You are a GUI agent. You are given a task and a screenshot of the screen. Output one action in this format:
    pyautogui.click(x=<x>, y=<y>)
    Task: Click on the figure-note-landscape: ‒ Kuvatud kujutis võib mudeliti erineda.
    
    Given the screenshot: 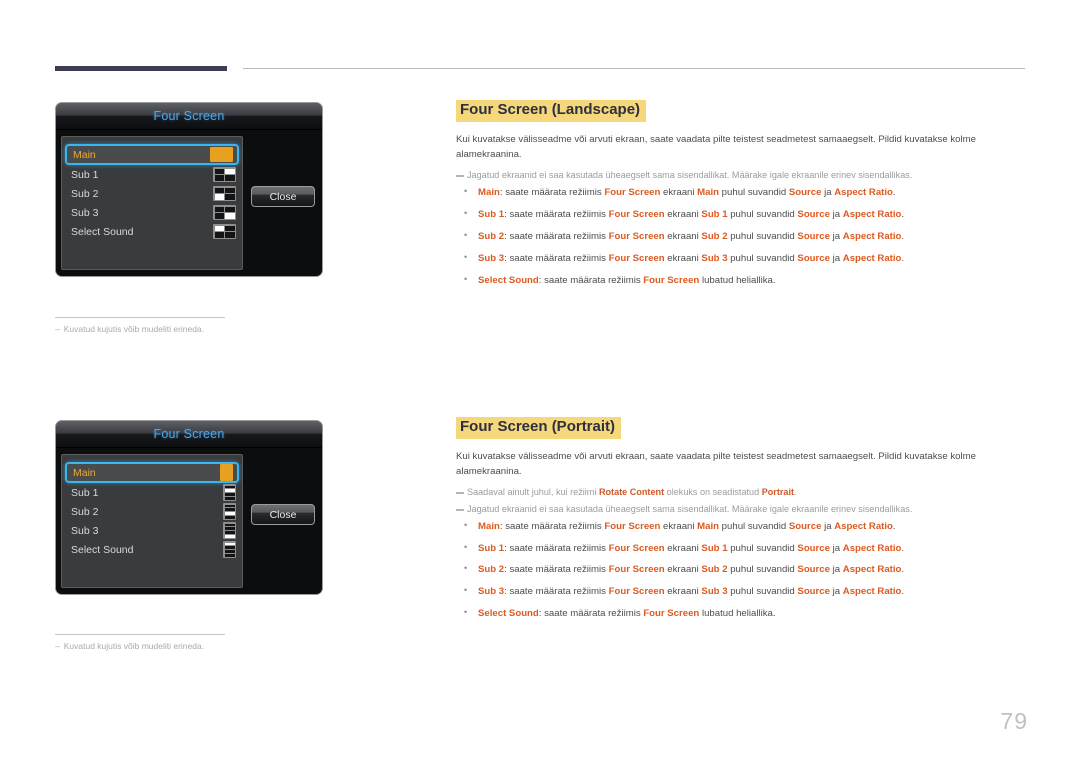 What is the action you would take?
    pyautogui.click(x=129, y=329)
    